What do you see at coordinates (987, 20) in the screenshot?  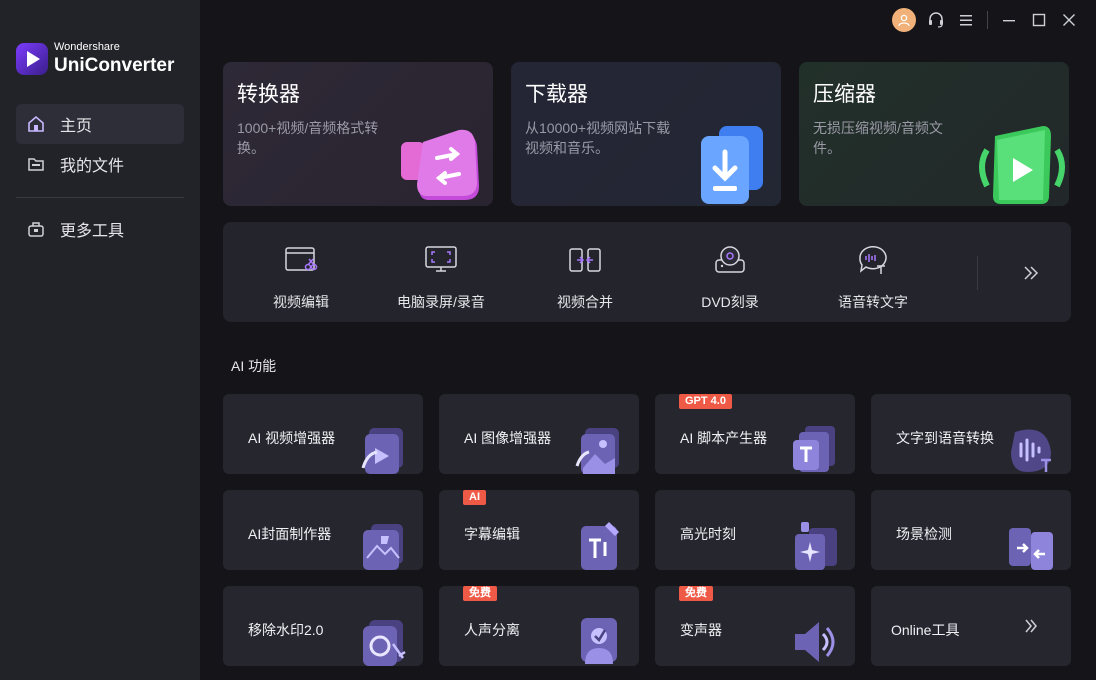 I see `title-bar-separator` at bounding box center [987, 20].